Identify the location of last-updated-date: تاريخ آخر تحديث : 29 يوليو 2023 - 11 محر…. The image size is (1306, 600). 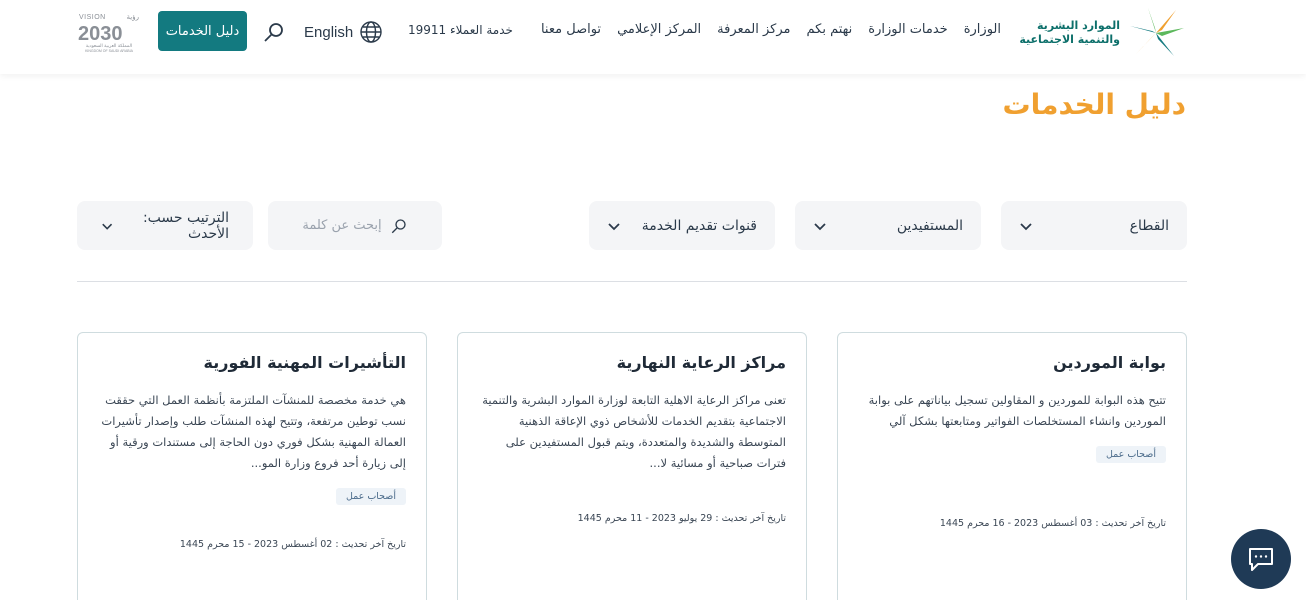
(681, 518).